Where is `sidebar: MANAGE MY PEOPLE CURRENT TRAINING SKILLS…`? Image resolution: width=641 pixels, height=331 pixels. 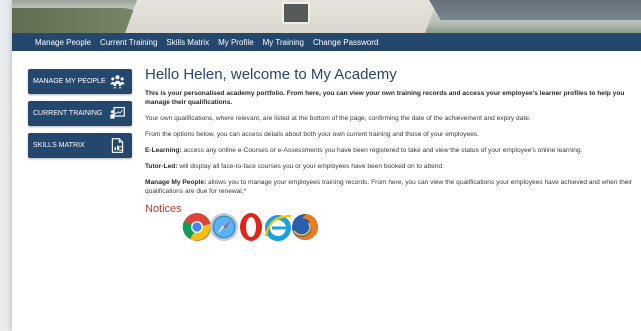 sidebar: MANAGE MY PEOPLE CURRENT TRAINING SKILLS… is located at coordinates (80, 117).